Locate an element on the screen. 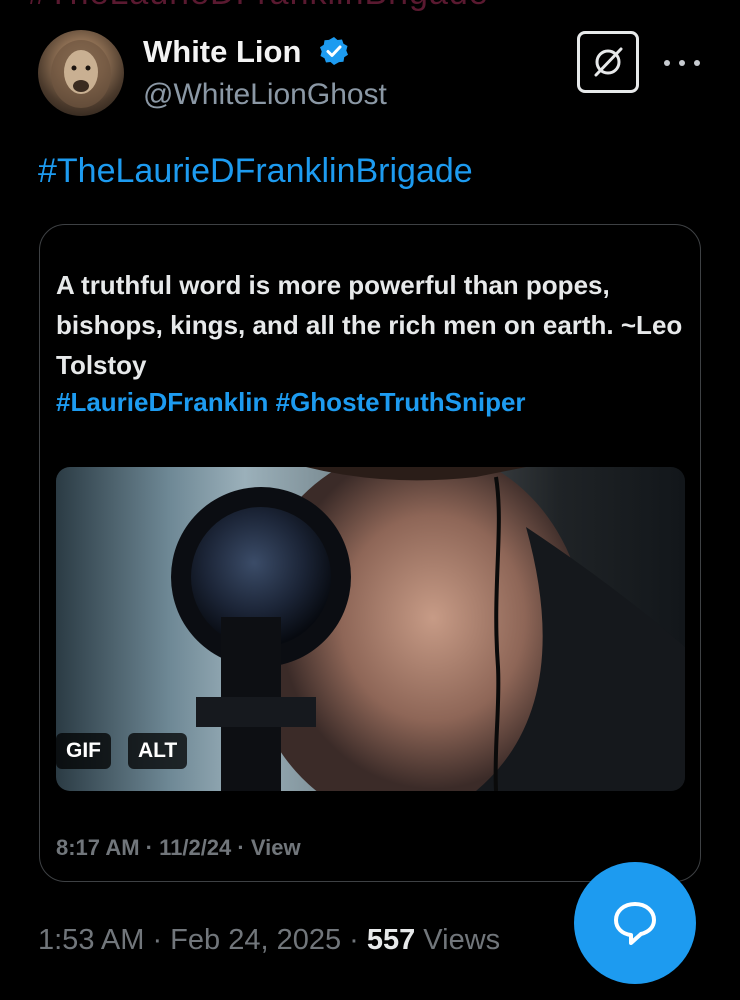 Image resolution: width=740 pixels, height=1000 pixels. quoted-post-hashtags: #LaurieDFranklin #GhosteTruthSniper is located at coordinates (291, 402).